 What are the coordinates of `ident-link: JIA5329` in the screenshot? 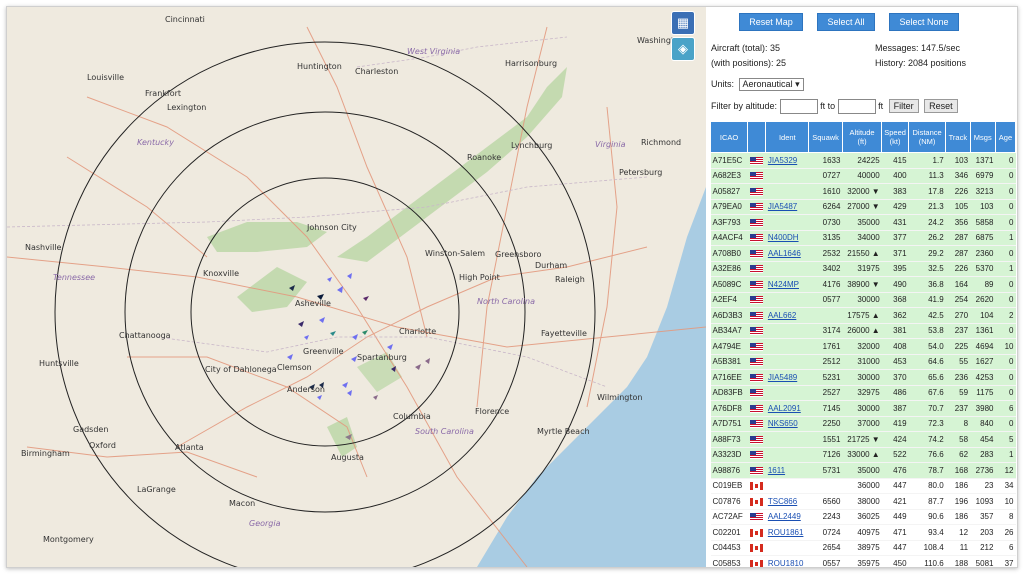 It's located at (782, 160).